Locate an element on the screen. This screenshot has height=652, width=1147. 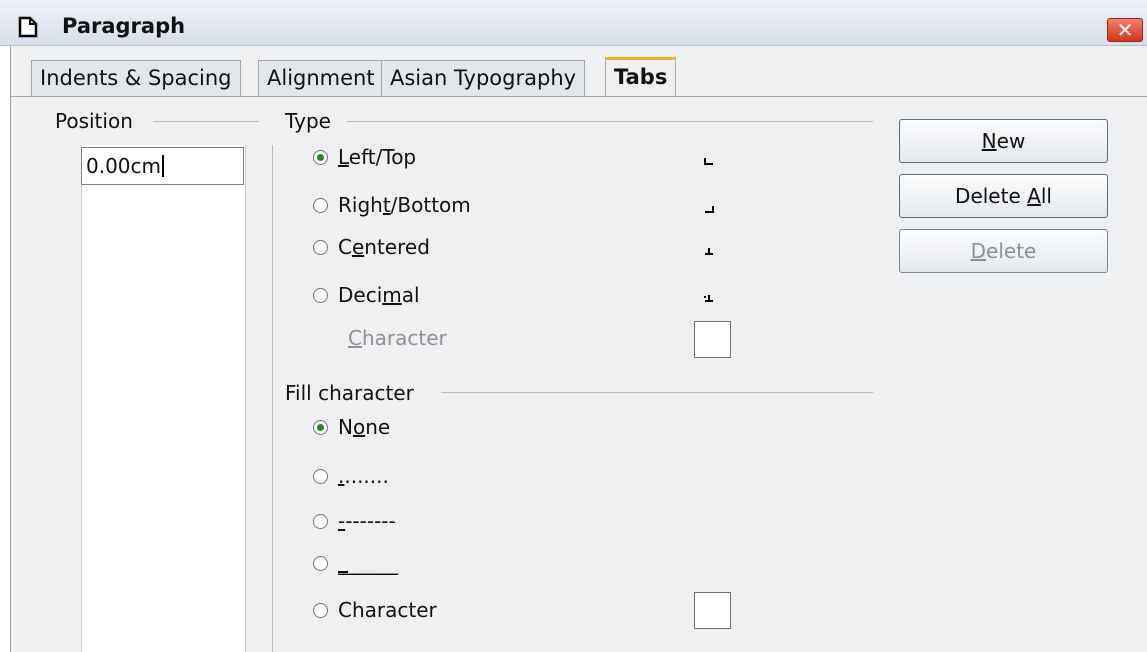
type-rule is located at coordinates (610, 121).